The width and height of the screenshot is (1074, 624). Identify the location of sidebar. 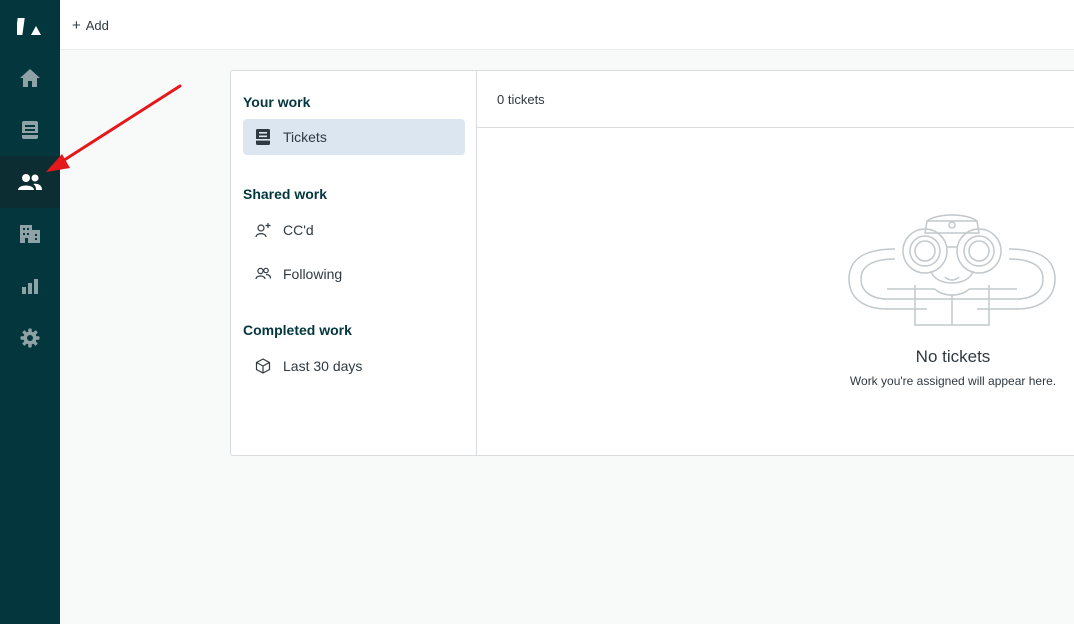
(30, 312).